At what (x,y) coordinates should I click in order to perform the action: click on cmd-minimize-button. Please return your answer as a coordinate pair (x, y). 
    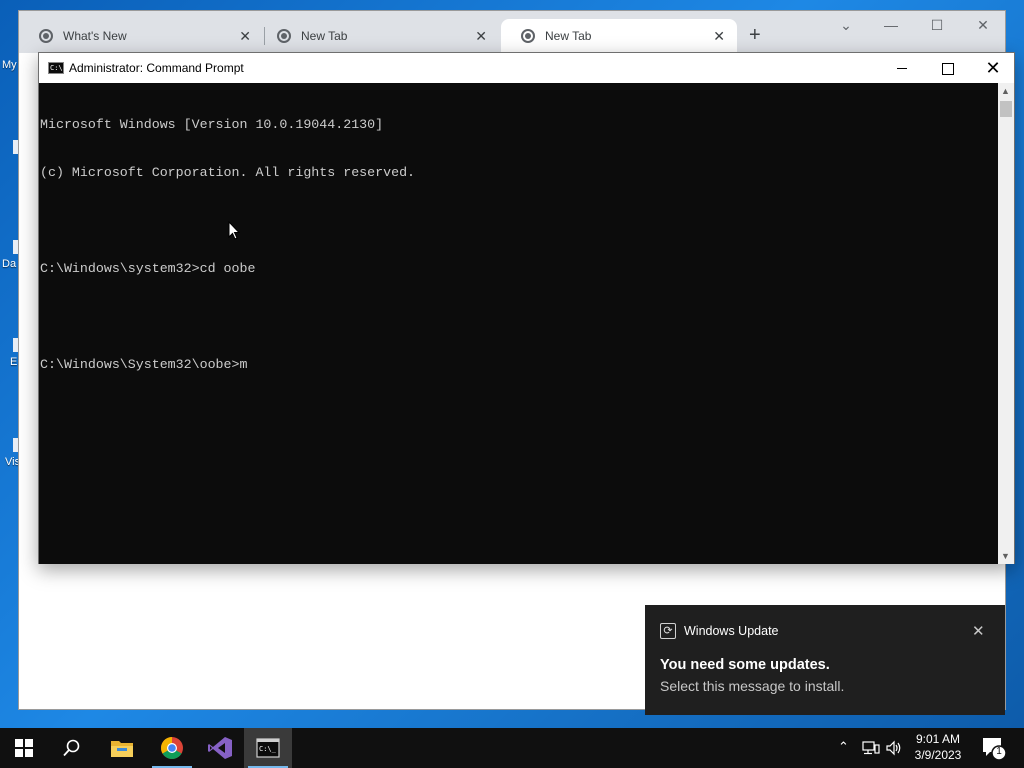
    Looking at the image, I should click on (902, 68).